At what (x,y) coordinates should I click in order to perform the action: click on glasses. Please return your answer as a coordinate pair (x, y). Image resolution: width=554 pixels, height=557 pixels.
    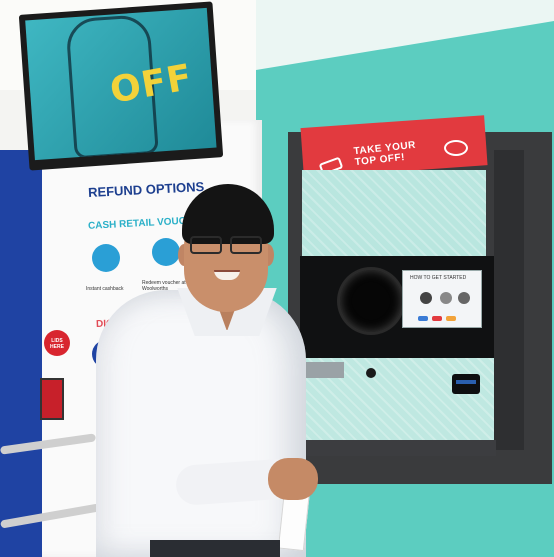
    Looking at the image, I should click on (228, 245).